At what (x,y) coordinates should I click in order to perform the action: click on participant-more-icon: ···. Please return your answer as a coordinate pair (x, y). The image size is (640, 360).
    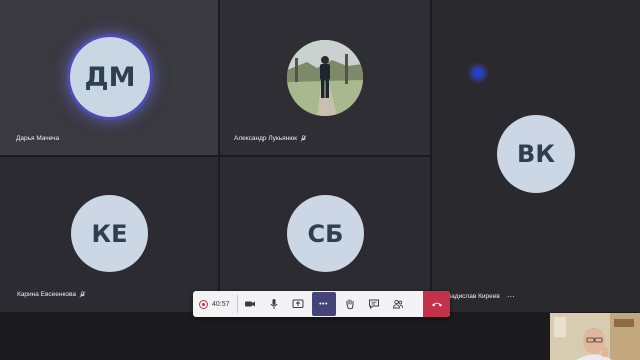
    Looking at the image, I should click on (511, 296).